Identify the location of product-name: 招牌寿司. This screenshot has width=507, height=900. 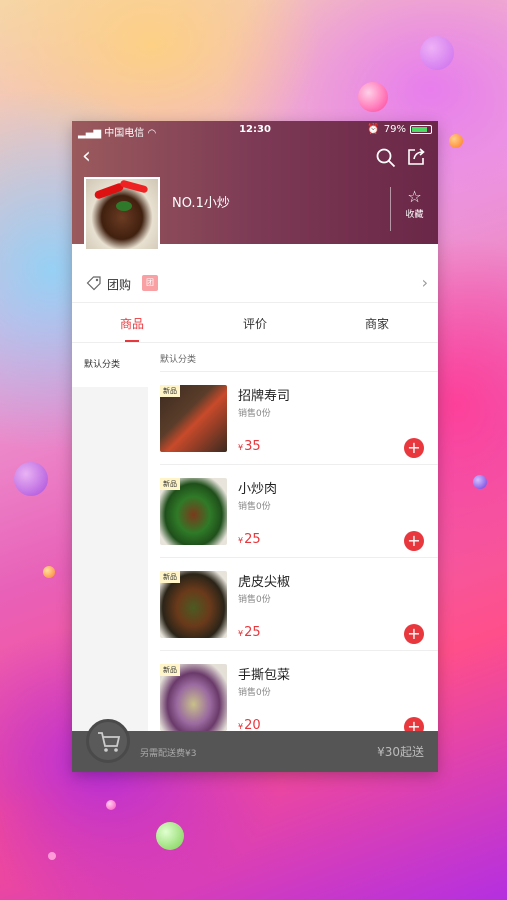
(264, 396).